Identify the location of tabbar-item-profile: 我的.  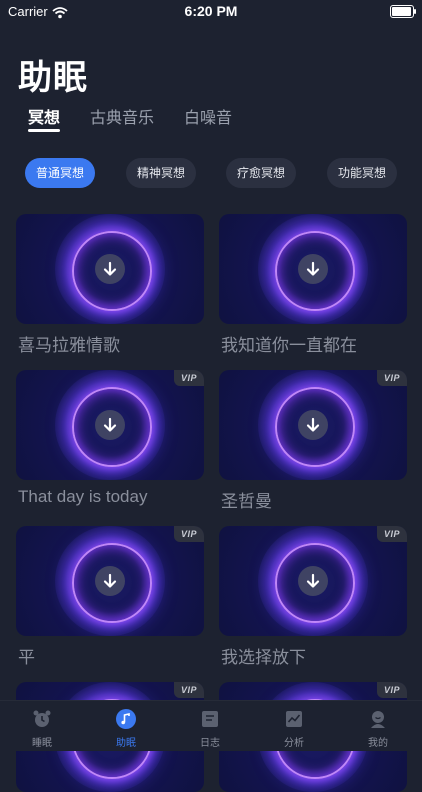
(378, 726).